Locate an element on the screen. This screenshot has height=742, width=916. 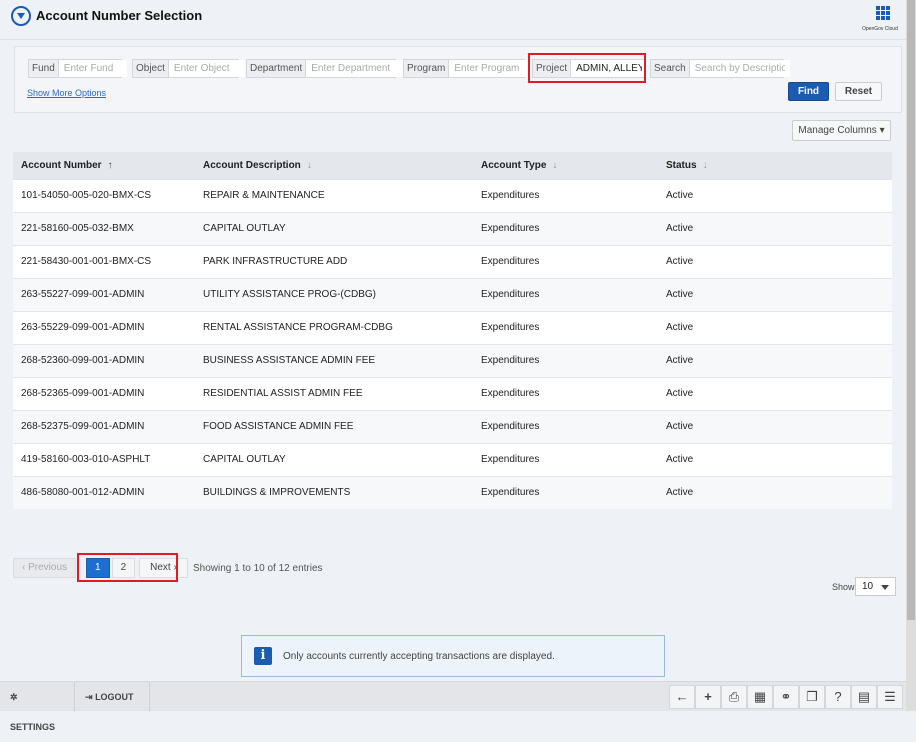
fund-input is located at coordinates (92, 68).